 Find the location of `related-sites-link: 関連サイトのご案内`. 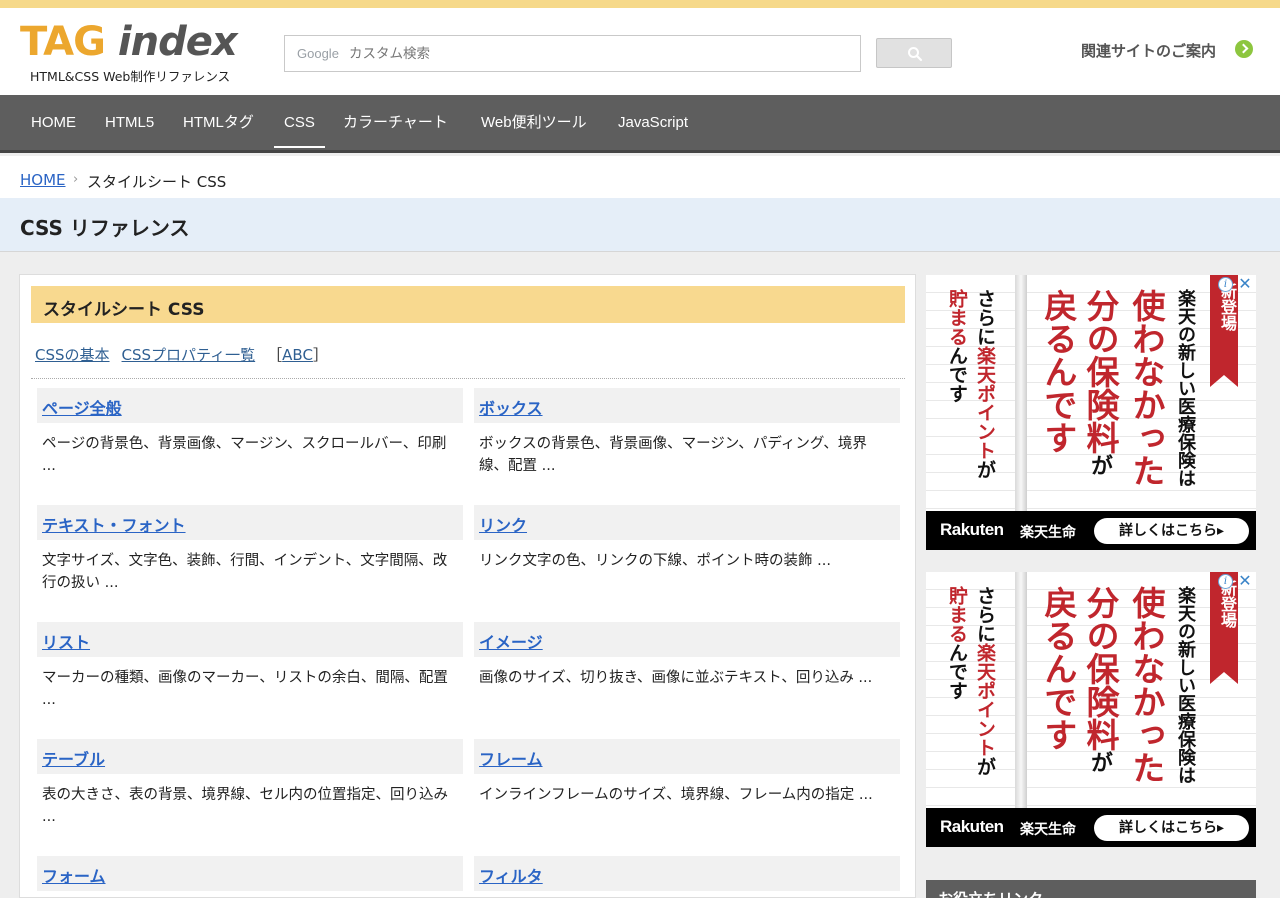

related-sites-link: 関連サイトのご案内 is located at coordinates (1148, 50).